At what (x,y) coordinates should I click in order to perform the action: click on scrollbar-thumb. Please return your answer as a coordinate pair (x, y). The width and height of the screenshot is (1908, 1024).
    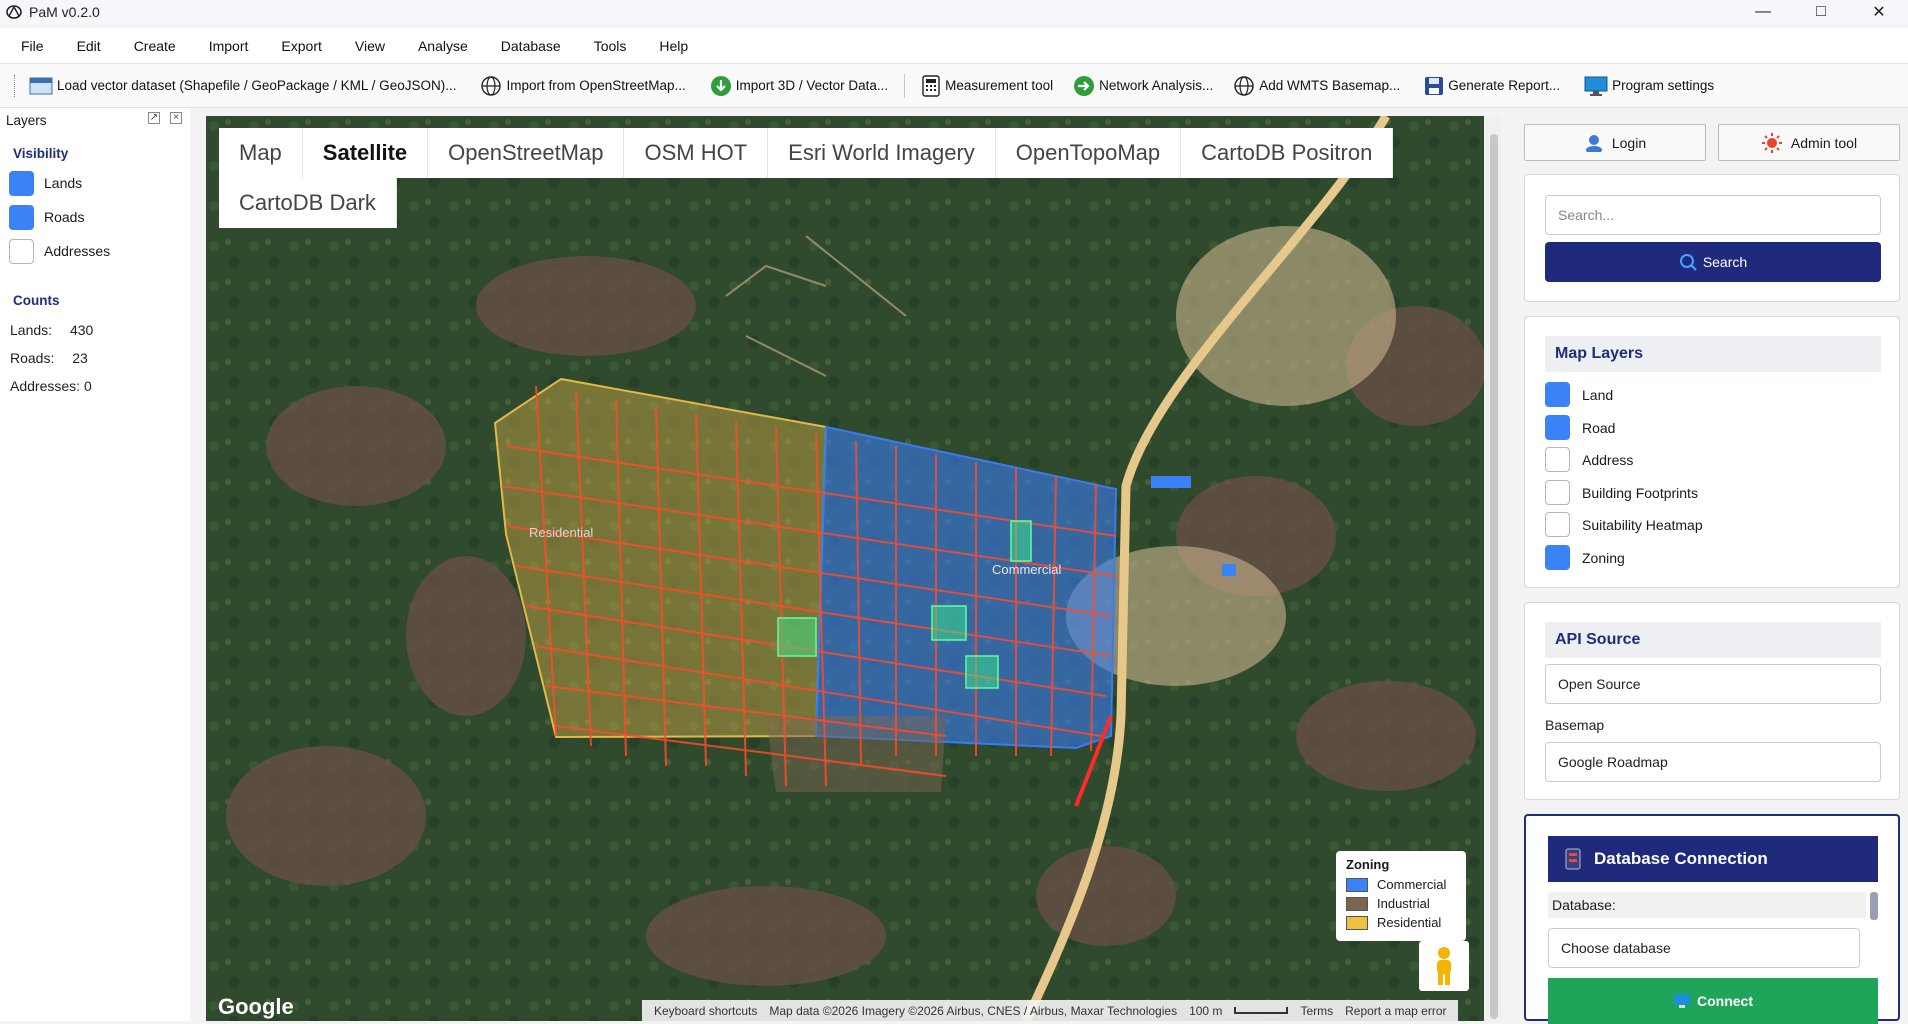
    Looking at the image, I should click on (1494, 576).